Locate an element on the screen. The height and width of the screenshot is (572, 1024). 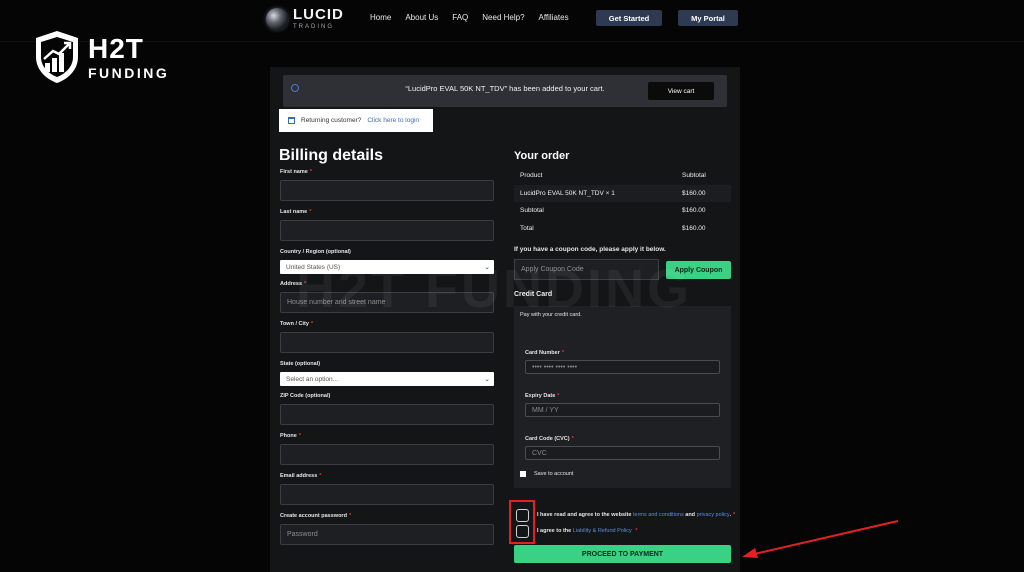
terms-link: terms and conditions is located at coordinates (658, 515).